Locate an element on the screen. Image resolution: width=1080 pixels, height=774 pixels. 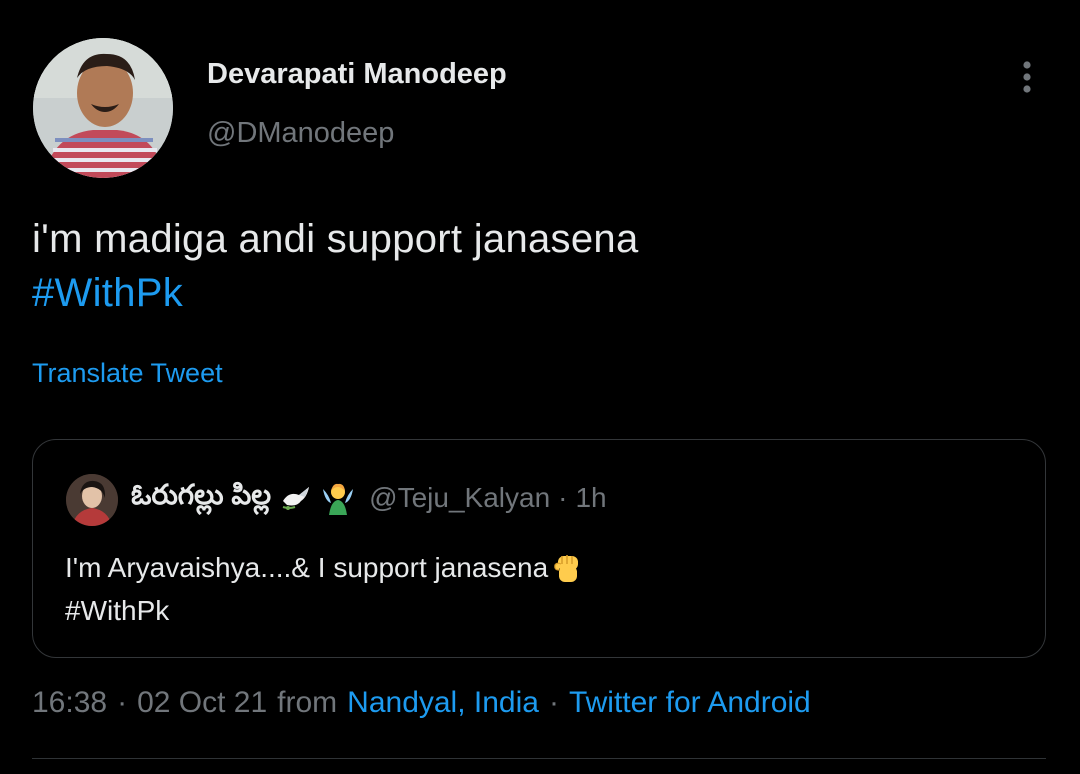
tweet-text-line: i'm madiga andi support janasena is located at coordinates (335, 239).